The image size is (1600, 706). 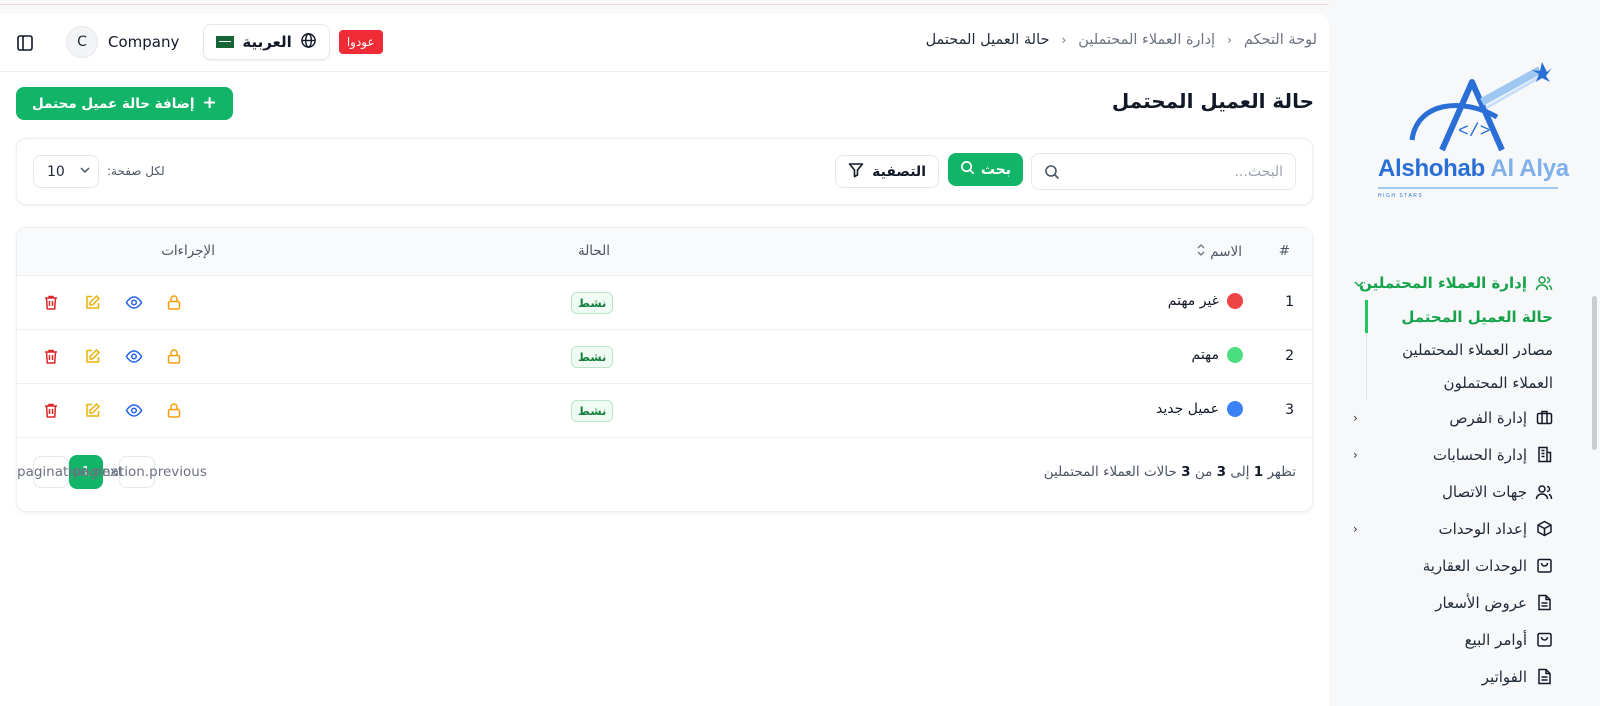 I want to click on header-actions: C Company العربية عودوا, so click(x=199, y=42).